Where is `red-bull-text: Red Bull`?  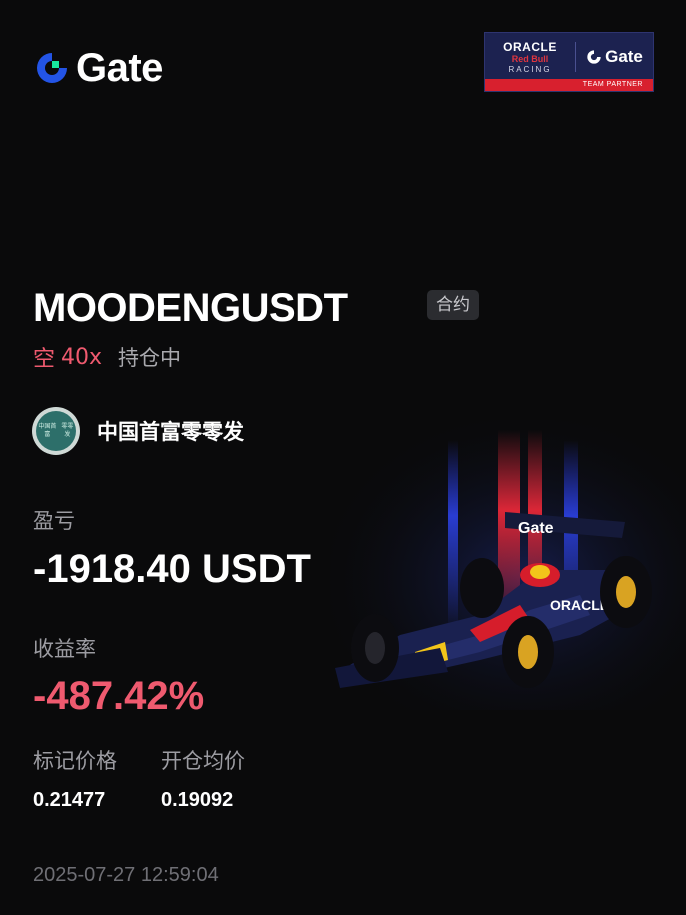 red-bull-text: Red Bull is located at coordinates (530, 58).